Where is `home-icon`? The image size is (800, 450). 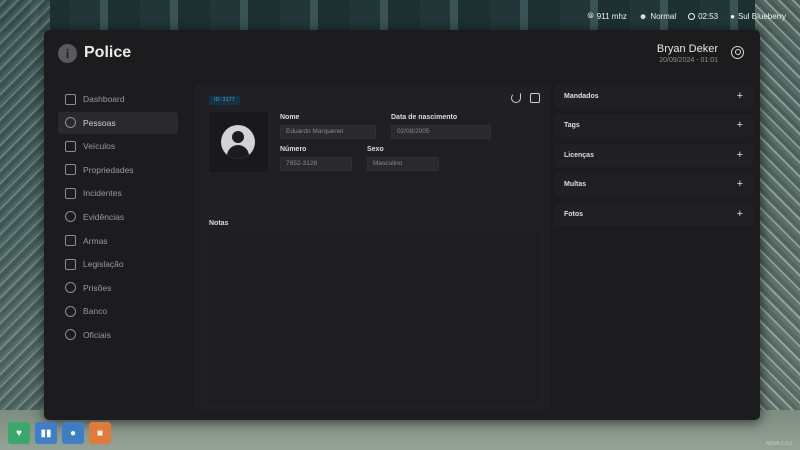 home-icon is located at coordinates (70, 99).